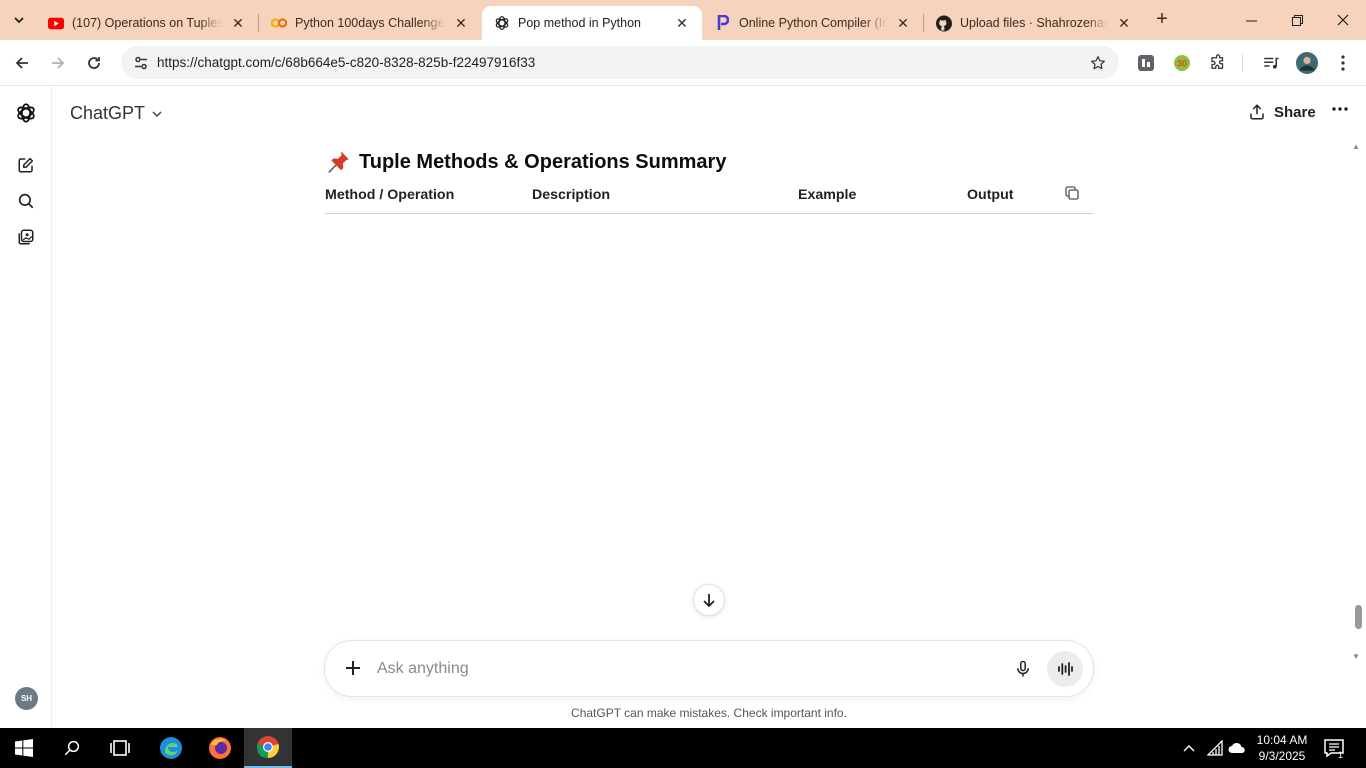 This screenshot has width=1366, height=768. What do you see at coordinates (338, 162) in the screenshot?
I see `pushpin-icon` at bounding box center [338, 162].